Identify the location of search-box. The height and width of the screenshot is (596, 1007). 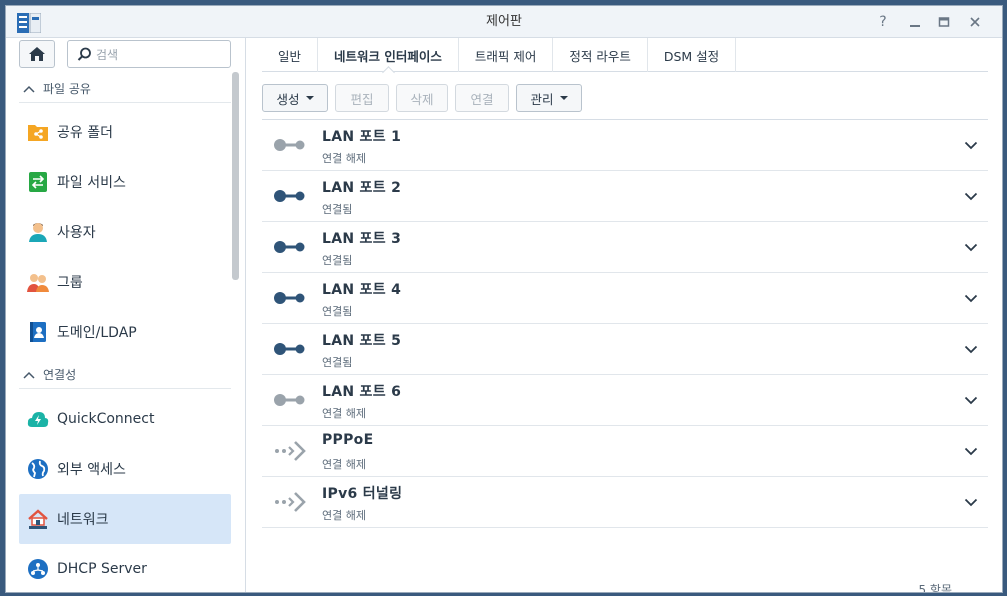
(149, 54).